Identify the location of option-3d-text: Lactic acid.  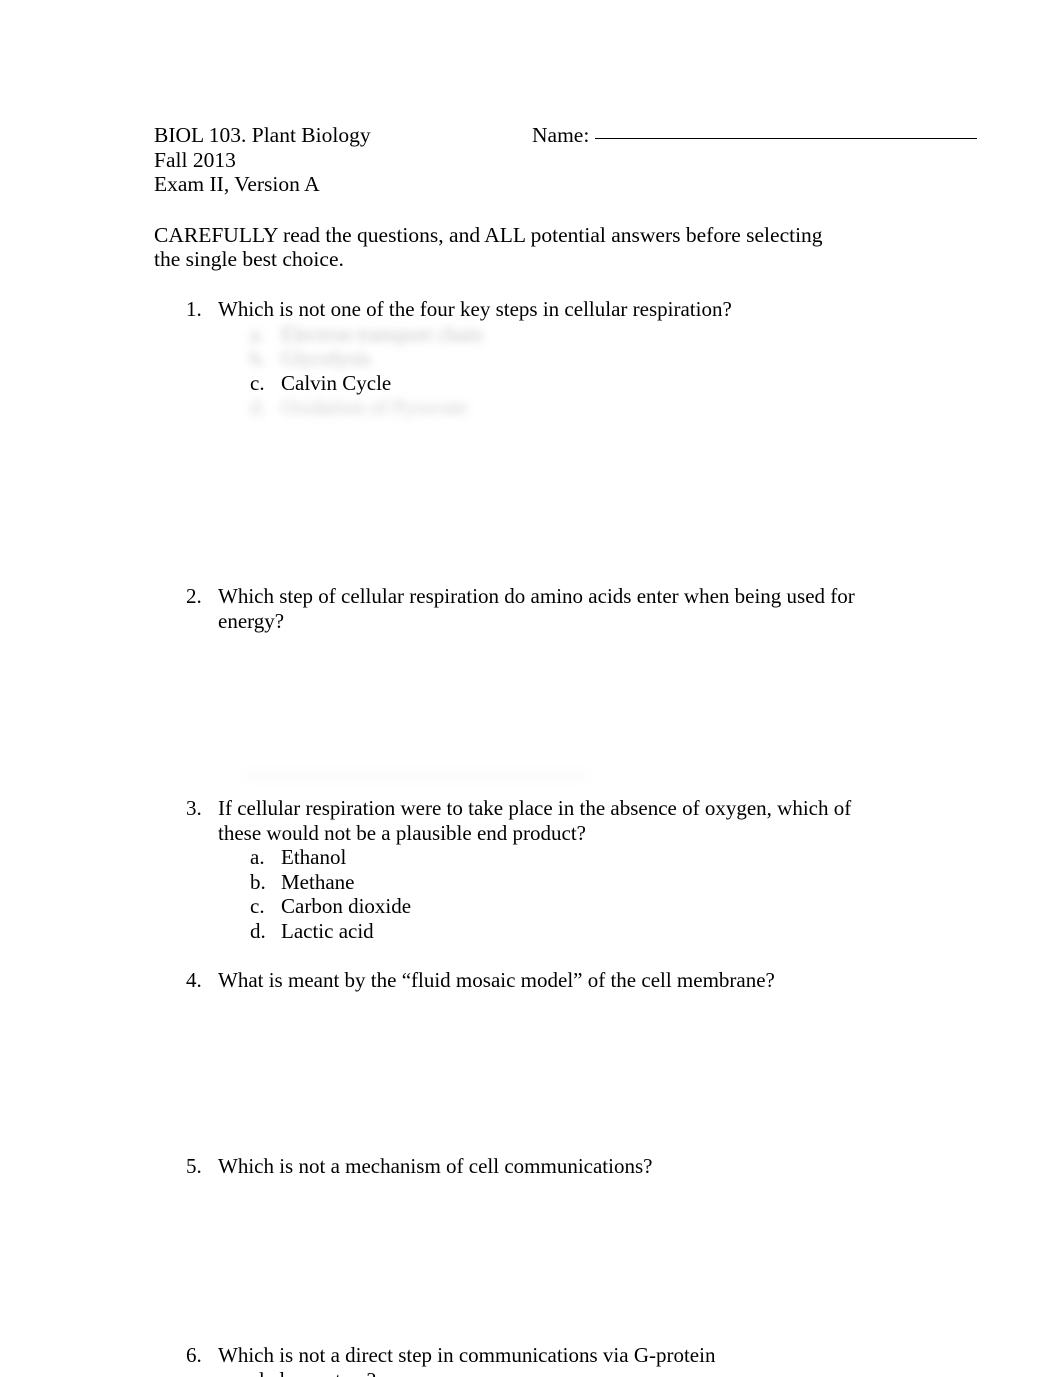
(327, 930).